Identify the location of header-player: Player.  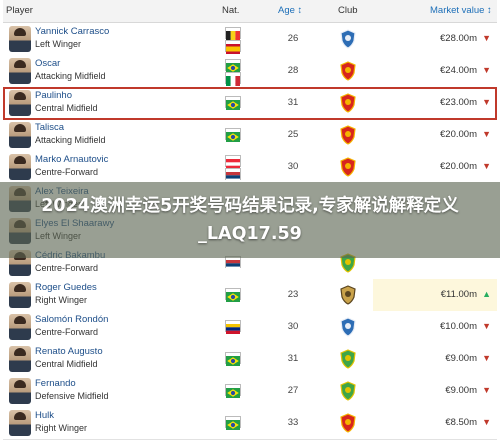
(19, 10).